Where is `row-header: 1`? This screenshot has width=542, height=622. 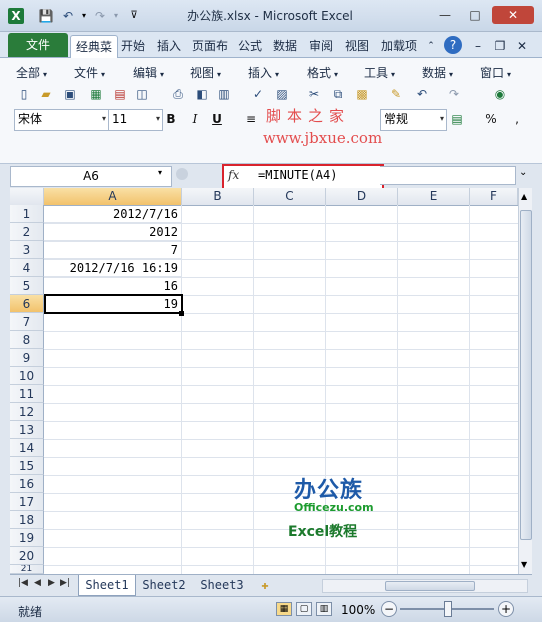 row-header: 1 is located at coordinates (27, 214).